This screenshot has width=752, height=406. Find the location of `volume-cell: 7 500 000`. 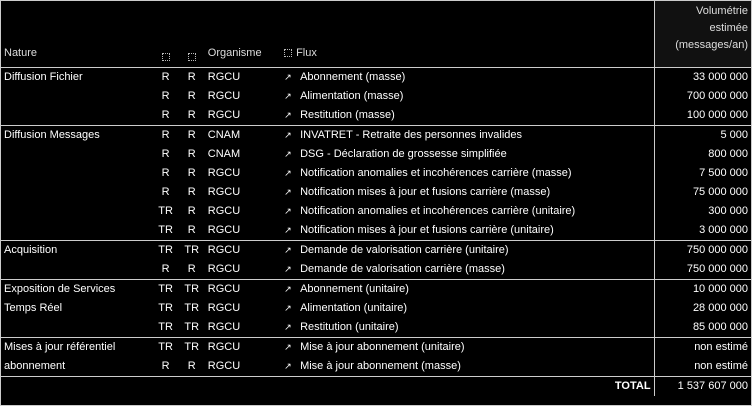

volume-cell: 7 500 000 is located at coordinates (702, 173).